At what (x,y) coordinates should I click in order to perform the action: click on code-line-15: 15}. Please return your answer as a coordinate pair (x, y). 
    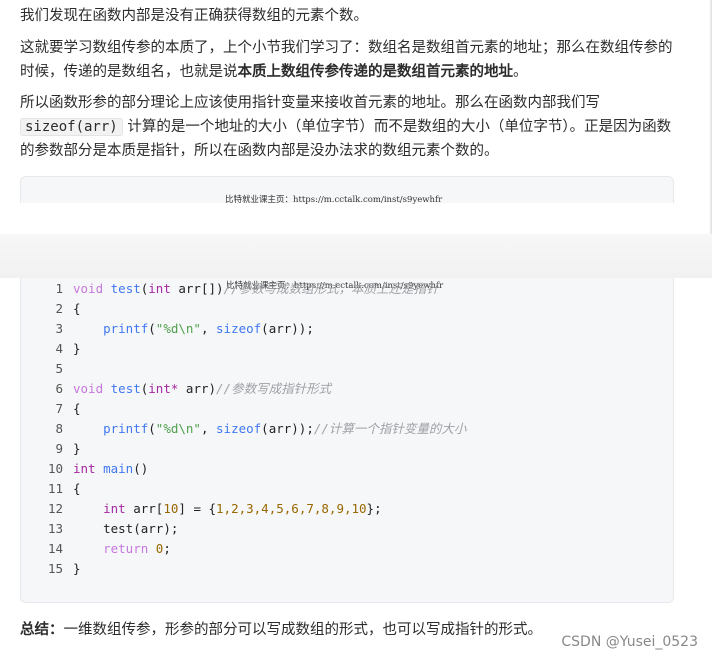
    Looking at the image, I should click on (51, 569).